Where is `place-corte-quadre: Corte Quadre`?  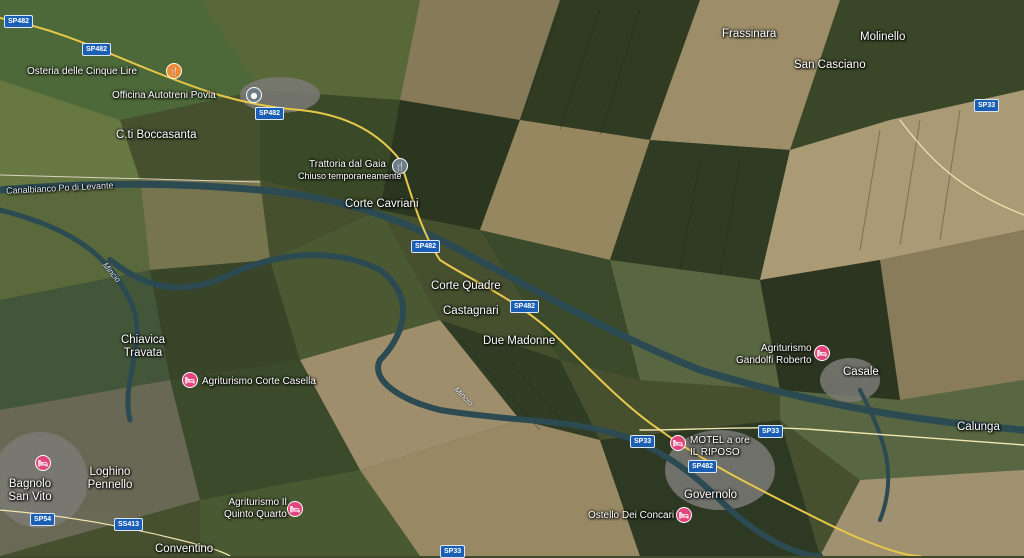 place-corte-quadre: Corte Quadre is located at coordinates (466, 286).